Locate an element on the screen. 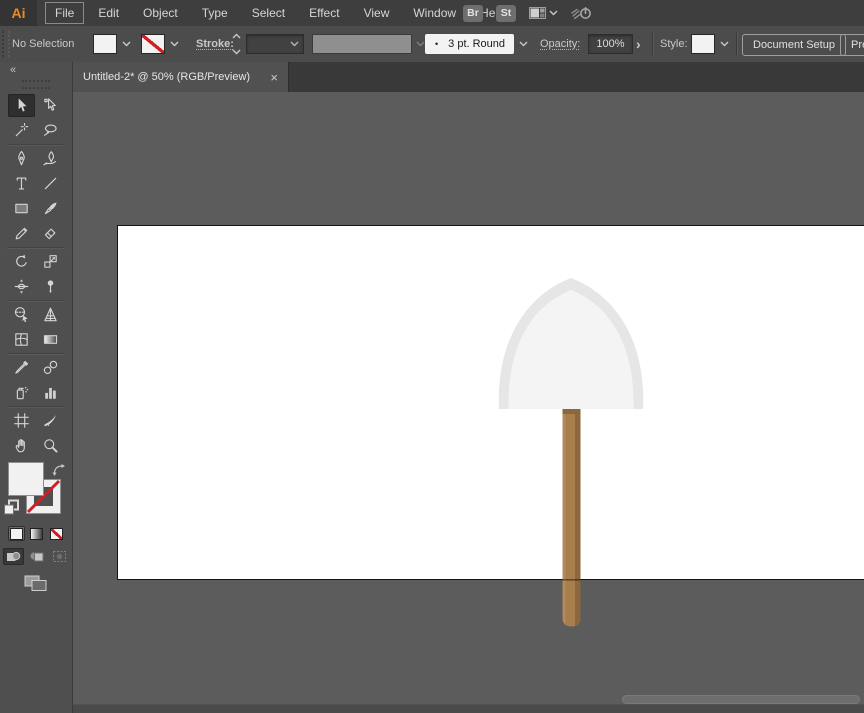 This screenshot has height=713, width=864. menu-type: Type is located at coordinates (215, 13).